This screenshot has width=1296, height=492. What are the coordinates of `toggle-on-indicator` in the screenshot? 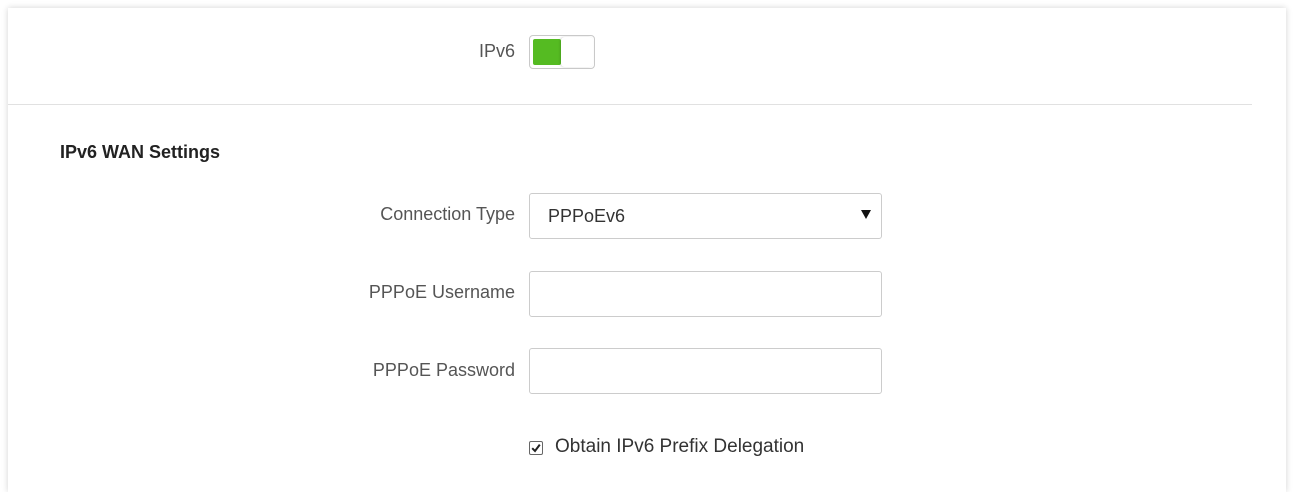 It's located at (547, 52).